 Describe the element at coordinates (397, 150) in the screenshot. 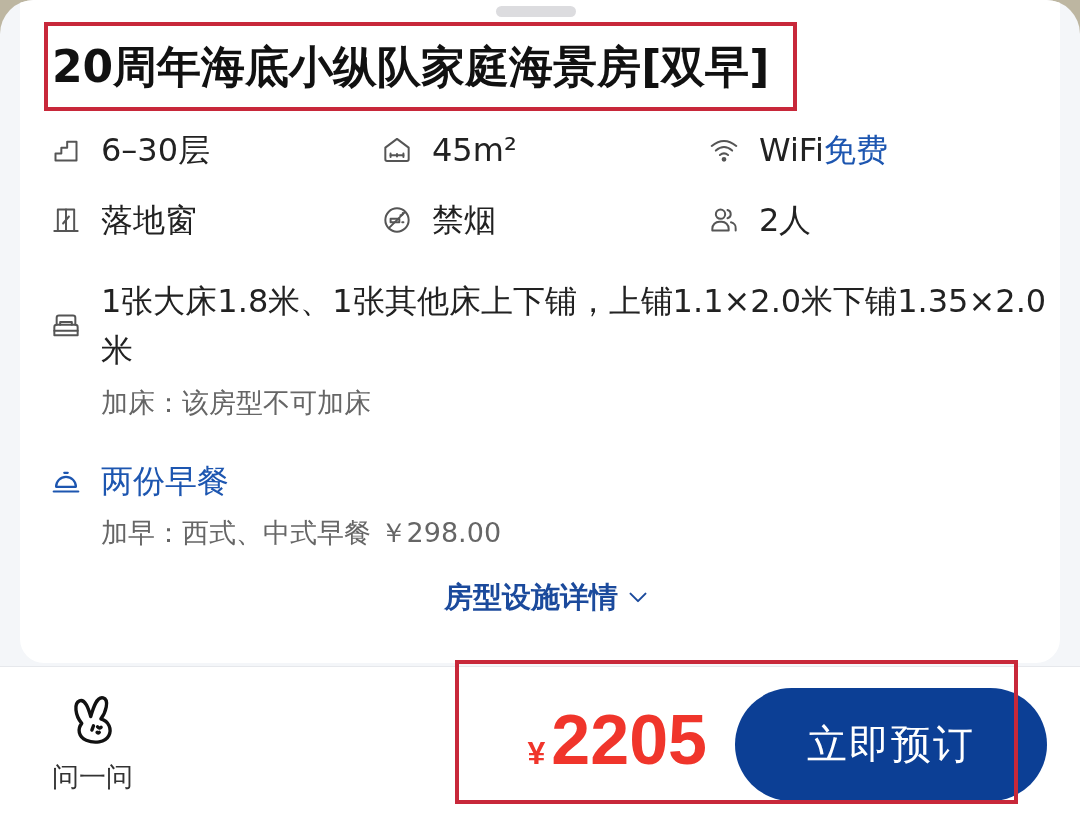

I see `house-icon` at that location.